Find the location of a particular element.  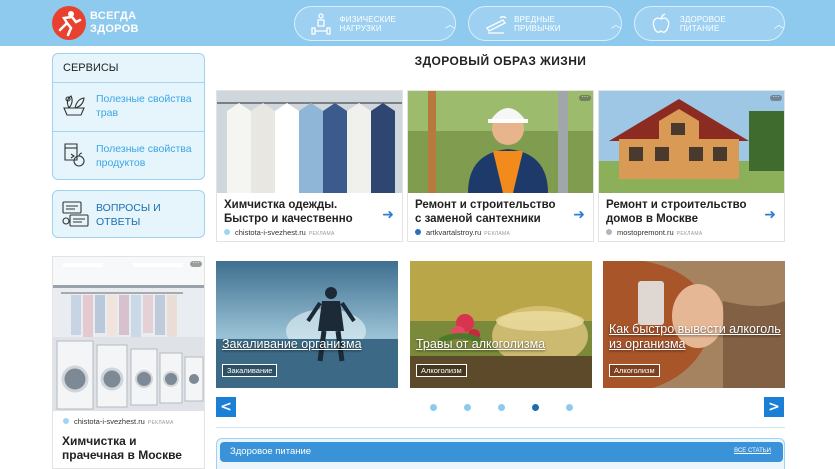

cigarette-icon is located at coordinates (495, 24).